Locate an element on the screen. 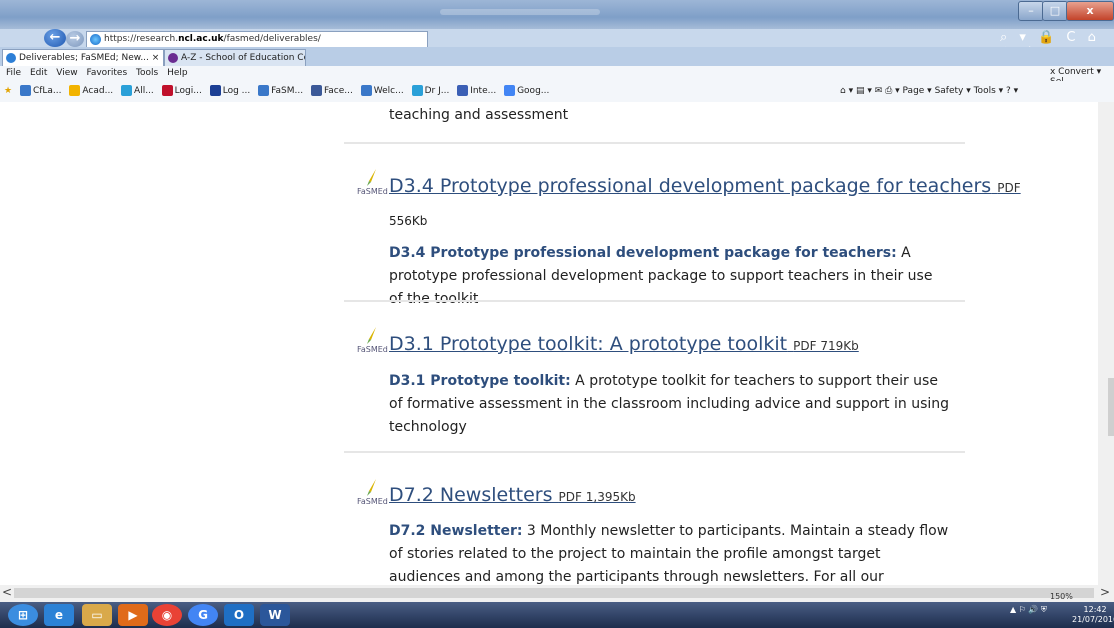 The height and width of the screenshot is (628, 1114). zoom-level: 150% is located at coordinates (1061, 596).